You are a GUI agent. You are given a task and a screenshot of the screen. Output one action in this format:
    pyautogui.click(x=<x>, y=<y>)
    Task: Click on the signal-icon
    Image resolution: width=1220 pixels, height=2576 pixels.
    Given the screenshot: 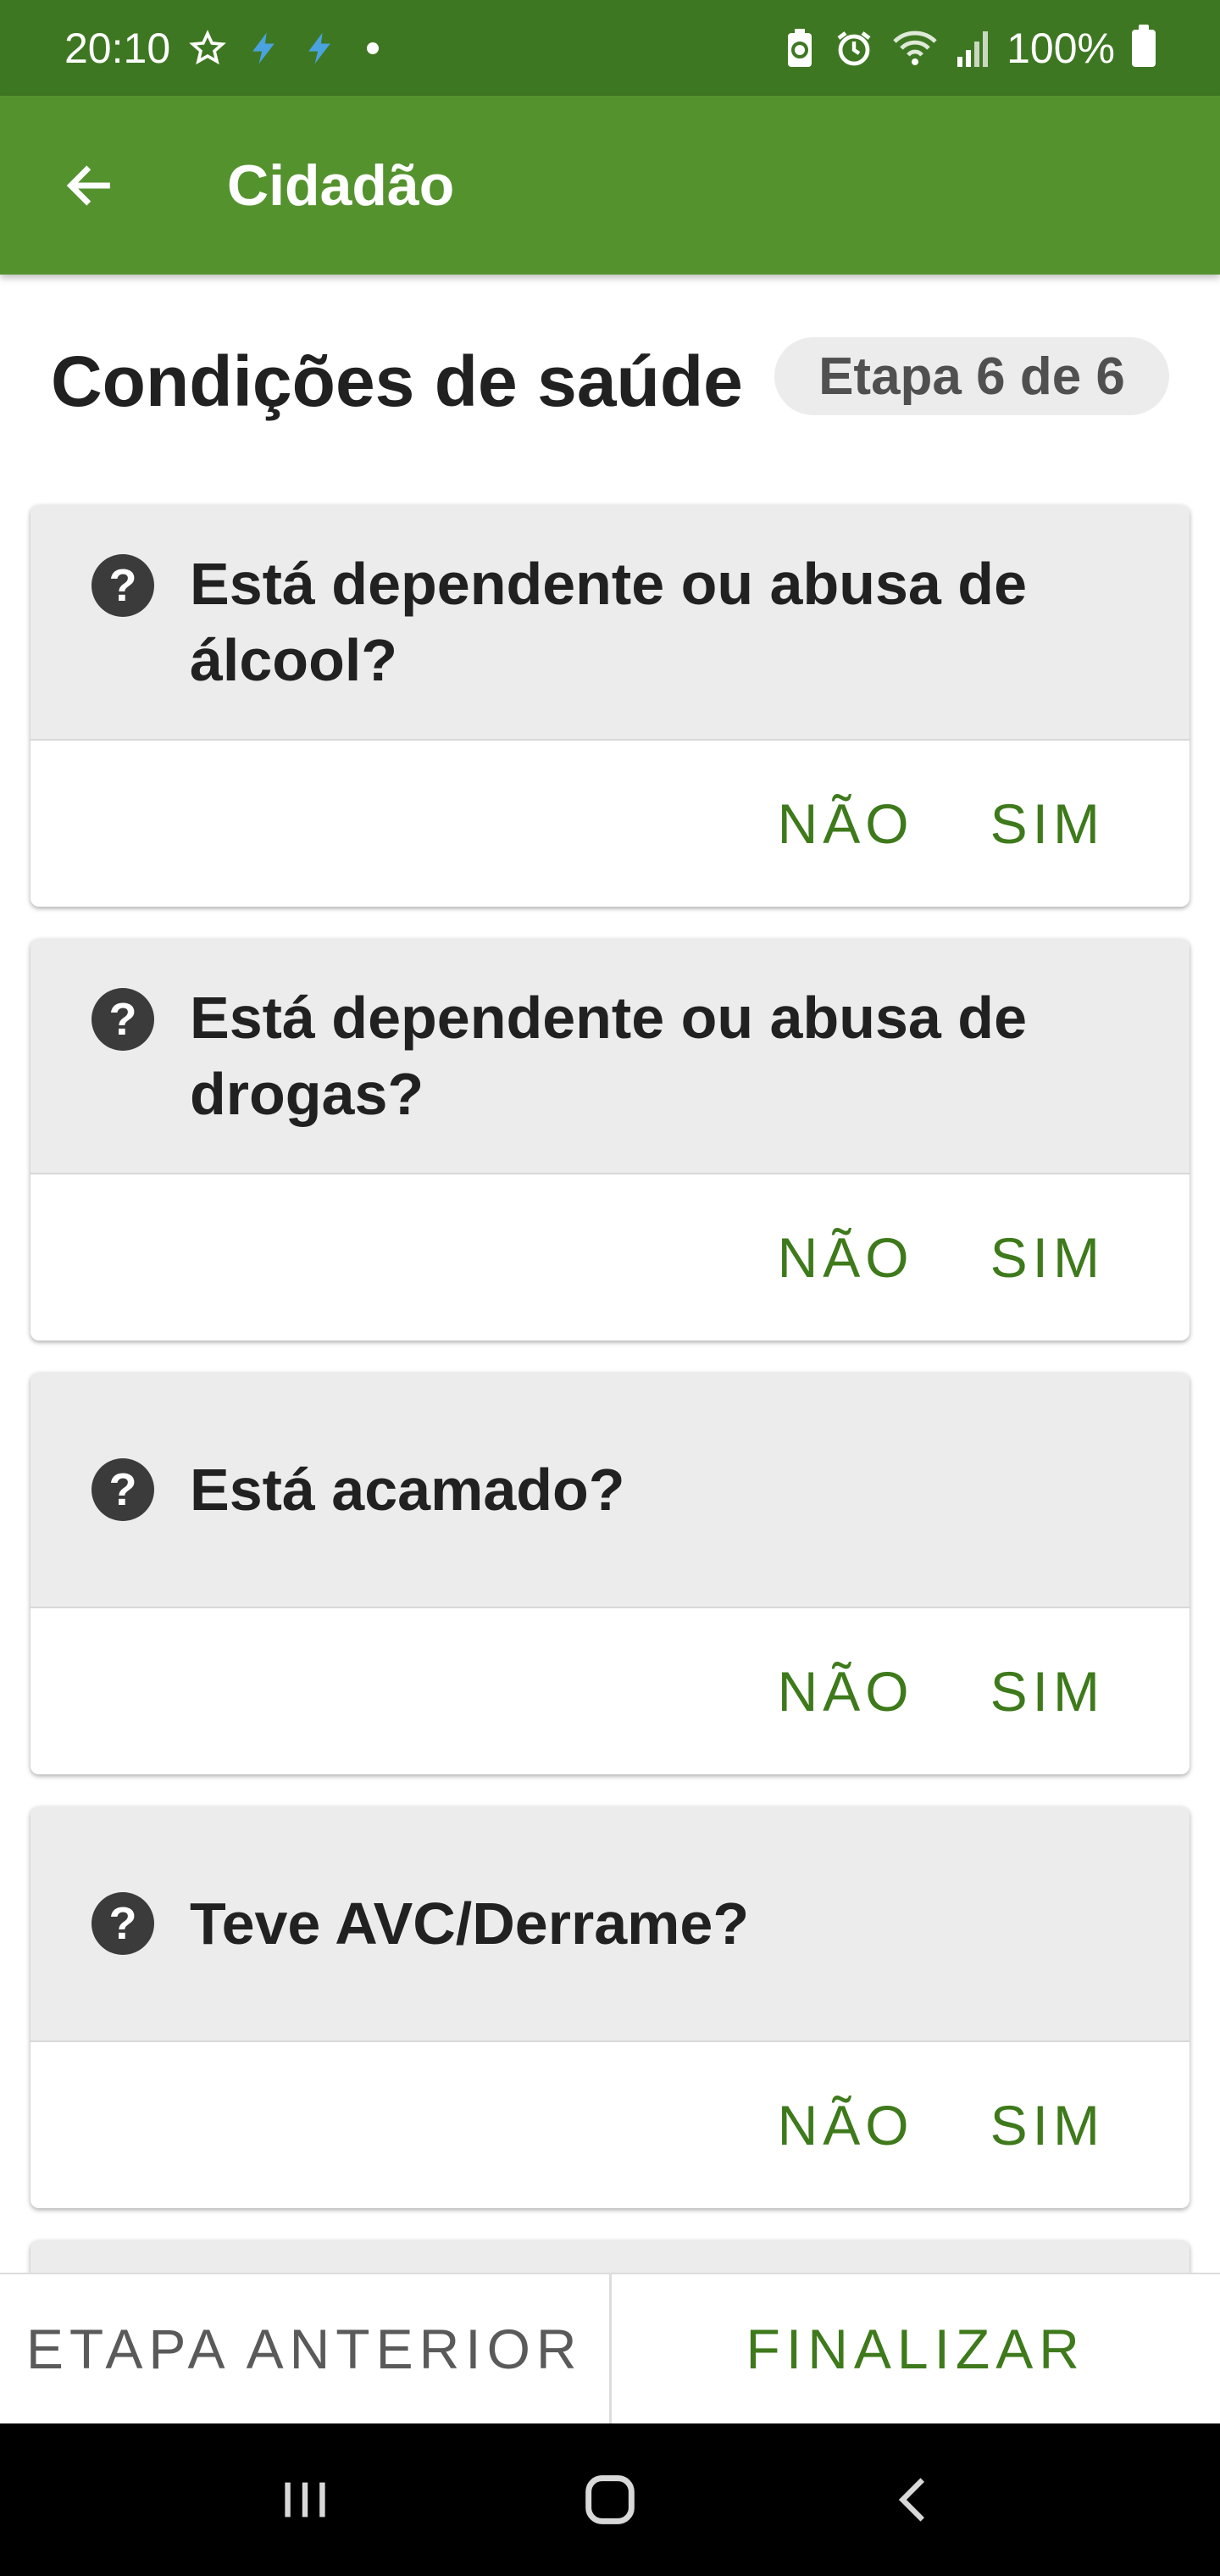 What is the action you would take?
    pyautogui.click(x=973, y=48)
    